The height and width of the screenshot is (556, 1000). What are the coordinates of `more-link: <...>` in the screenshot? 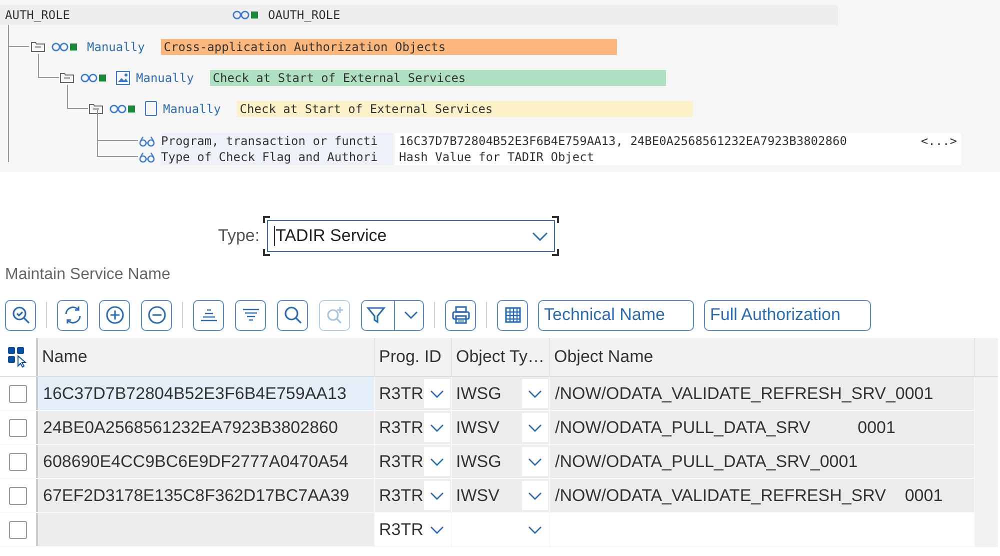 It's located at (938, 141).